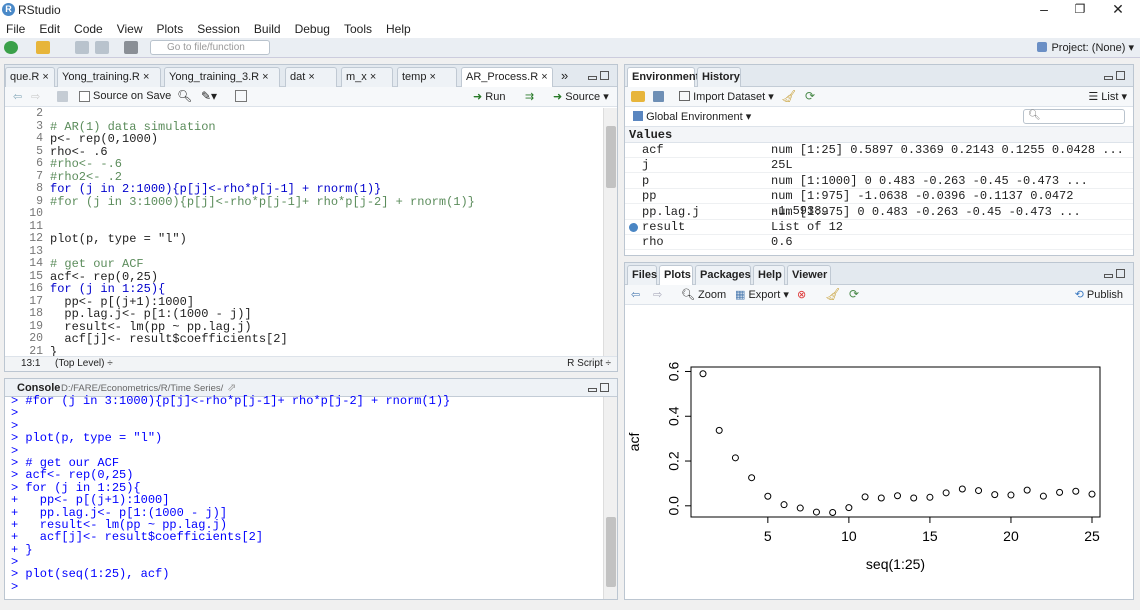  What do you see at coordinates (809, 275) in the screenshot?
I see `tab-viewer: Viewer` at bounding box center [809, 275].